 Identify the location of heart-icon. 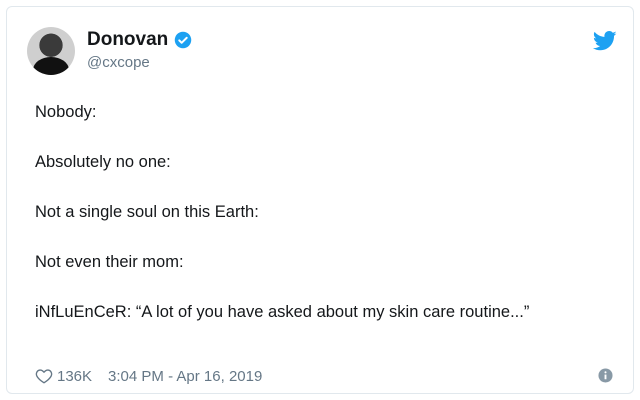
(44, 376).